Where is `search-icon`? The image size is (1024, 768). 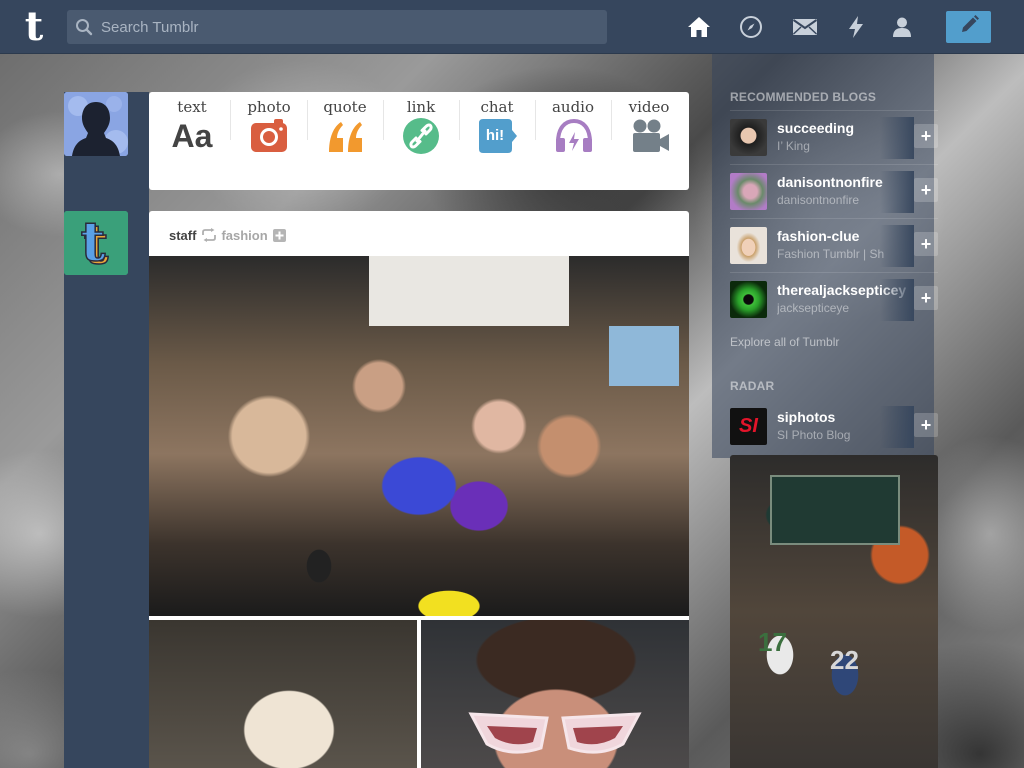 search-icon is located at coordinates (84, 27).